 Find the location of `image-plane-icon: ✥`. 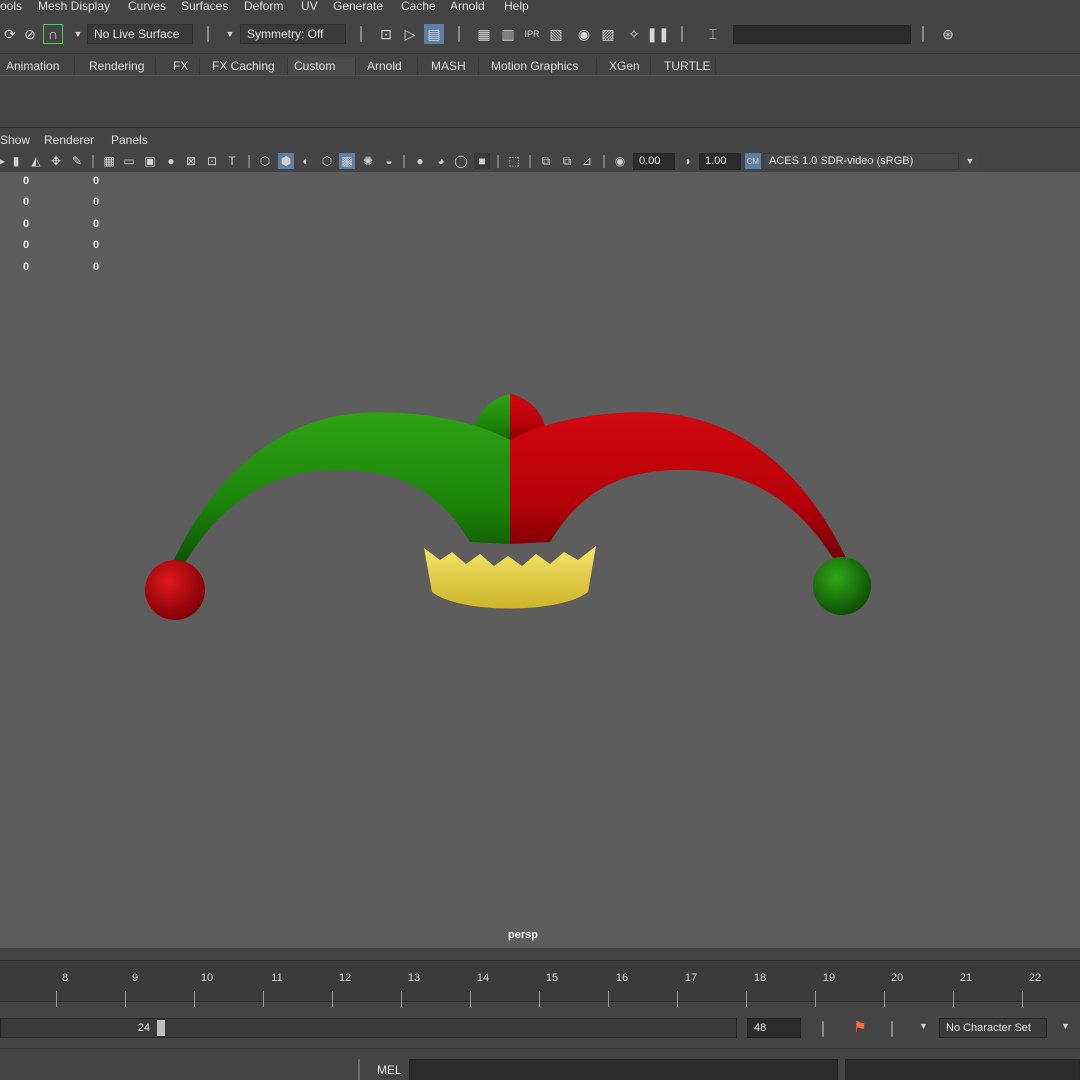

image-plane-icon: ✥ is located at coordinates (56, 161).